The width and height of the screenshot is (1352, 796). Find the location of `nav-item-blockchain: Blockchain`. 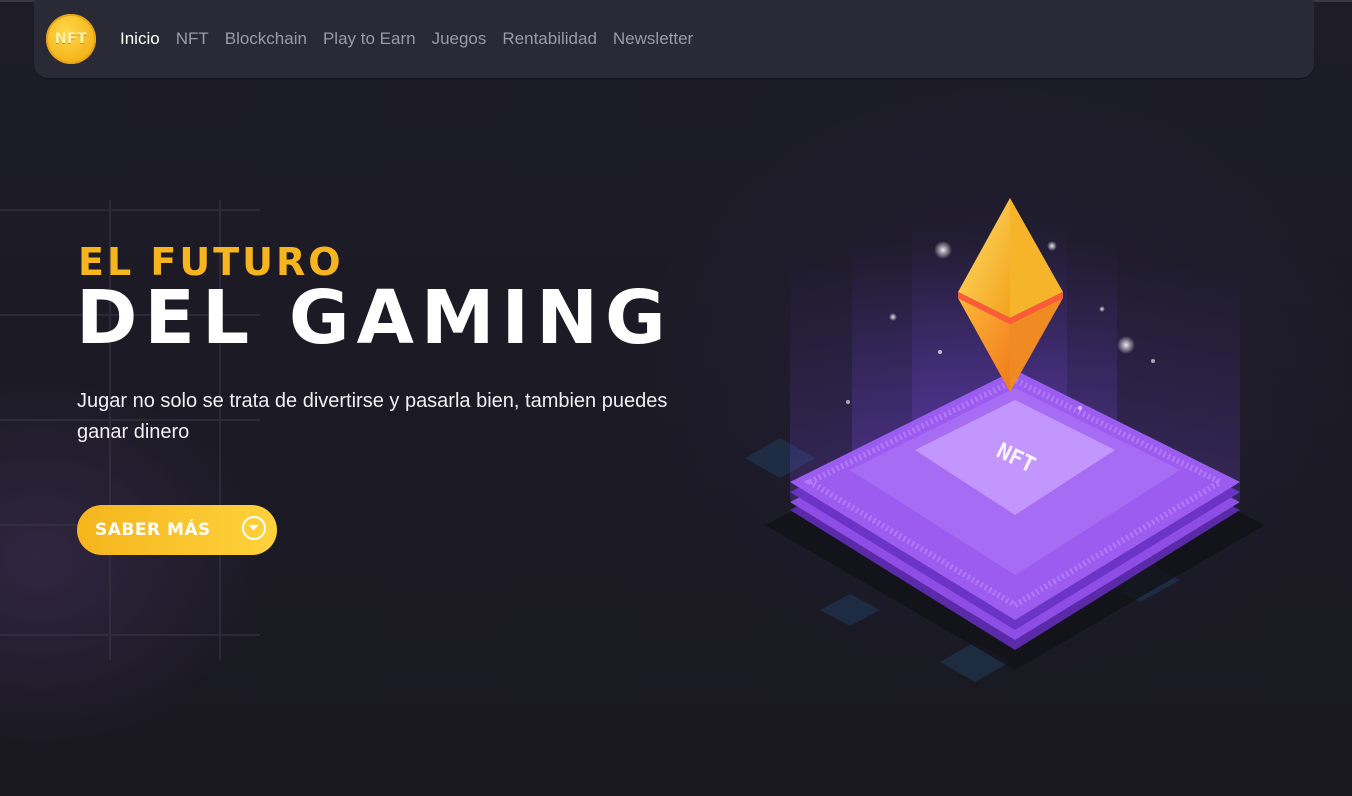

nav-item-blockchain: Blockchain is located at coordinates (266, 39).